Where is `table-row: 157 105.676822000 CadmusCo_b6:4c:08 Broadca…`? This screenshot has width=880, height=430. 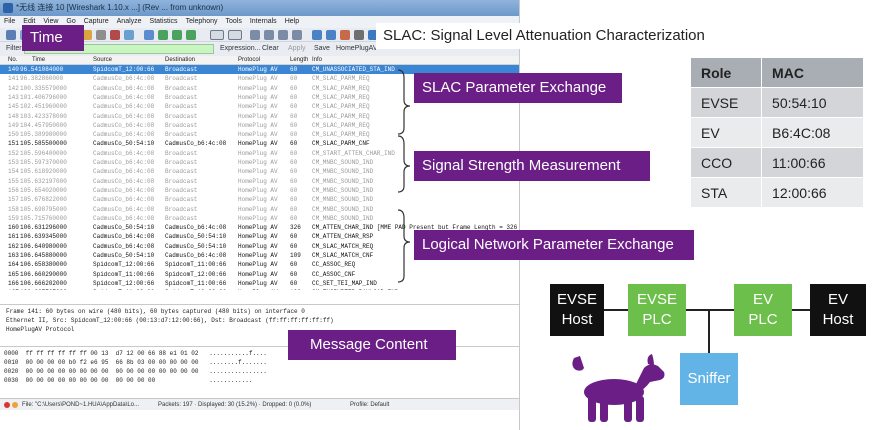 table-row: 157 105.676822000 CadmusCo_b6:4c:08 Broadca… is located at coordinates (259, 199).